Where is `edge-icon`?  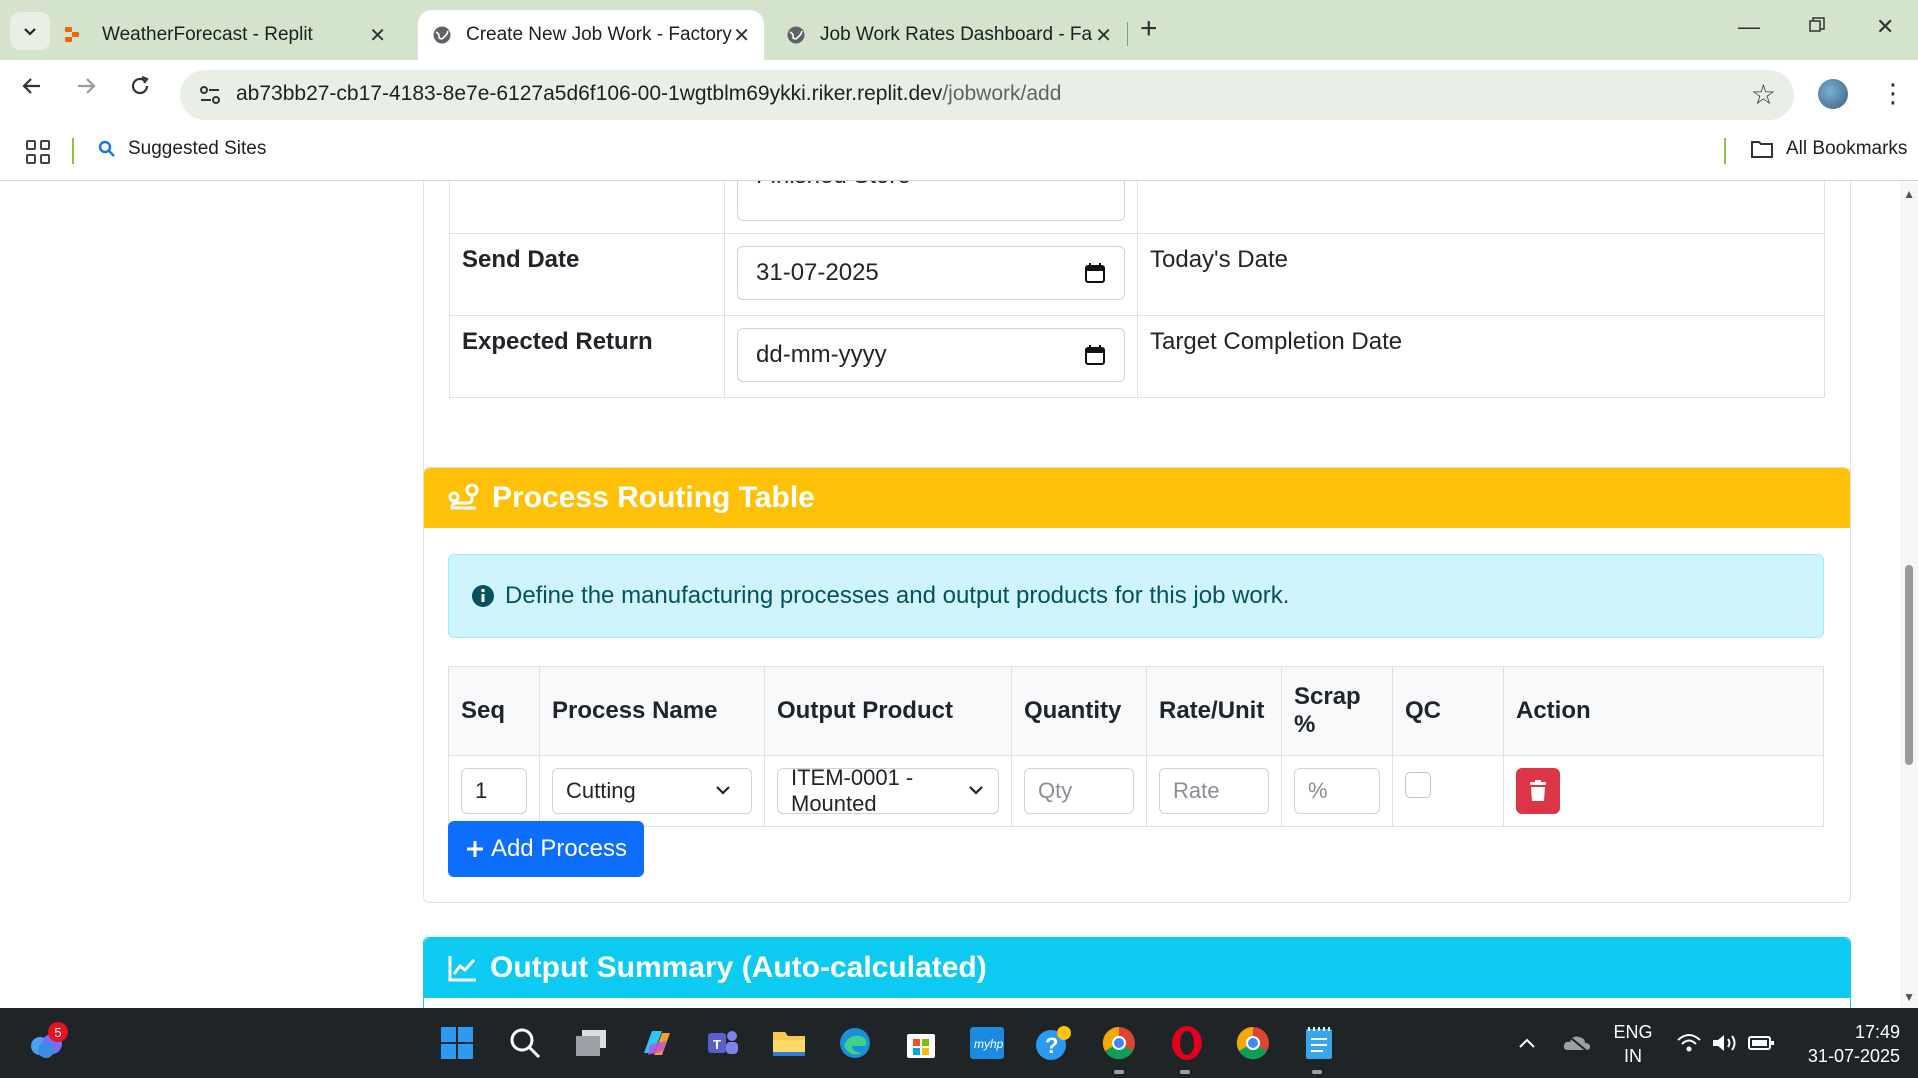 edge-icon is located at coordinates (855, 1043).